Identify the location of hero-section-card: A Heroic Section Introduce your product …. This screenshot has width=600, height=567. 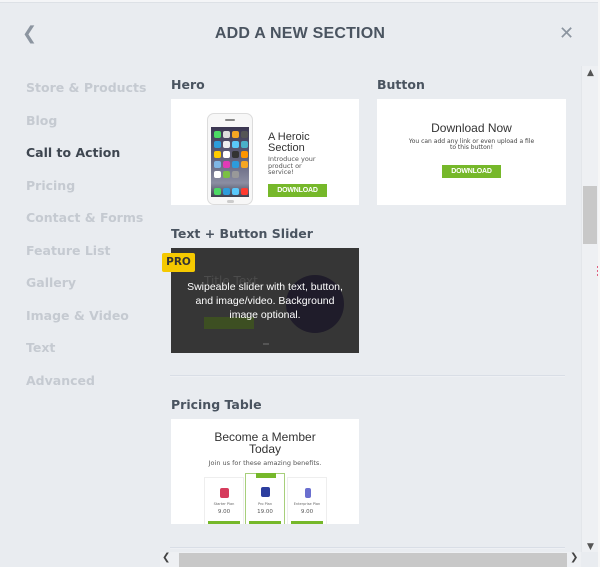
(265, 152).